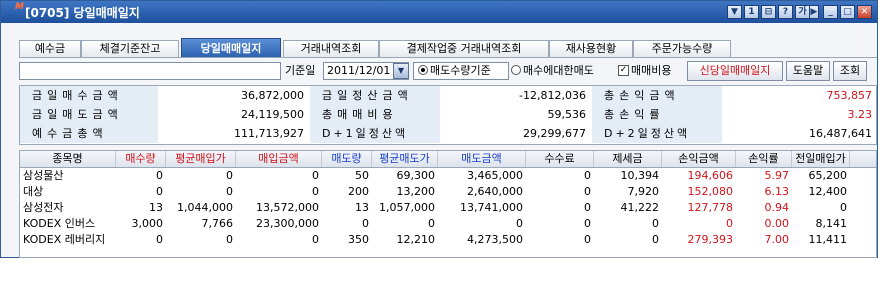 Image resolution: width=882 pixels, height=287 pixels. What do you see at coordinates (272, 95) in the screenshot?
I see `summary-value: 36,872,000` at bounding box center [272, 95].